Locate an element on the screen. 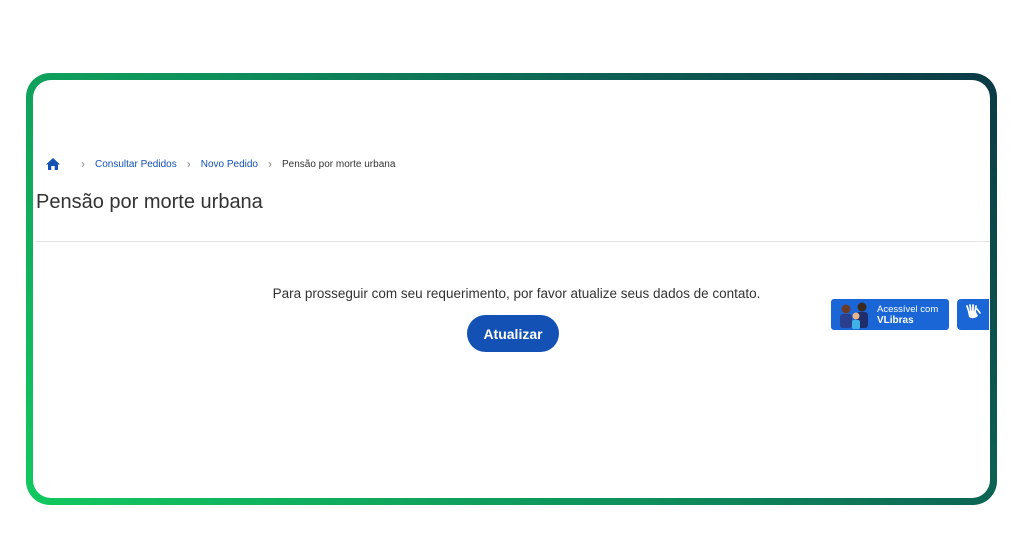 This screenshot has width=1024, height=536. atualizar-button: Atualizar is located at coordinates (513, 333).